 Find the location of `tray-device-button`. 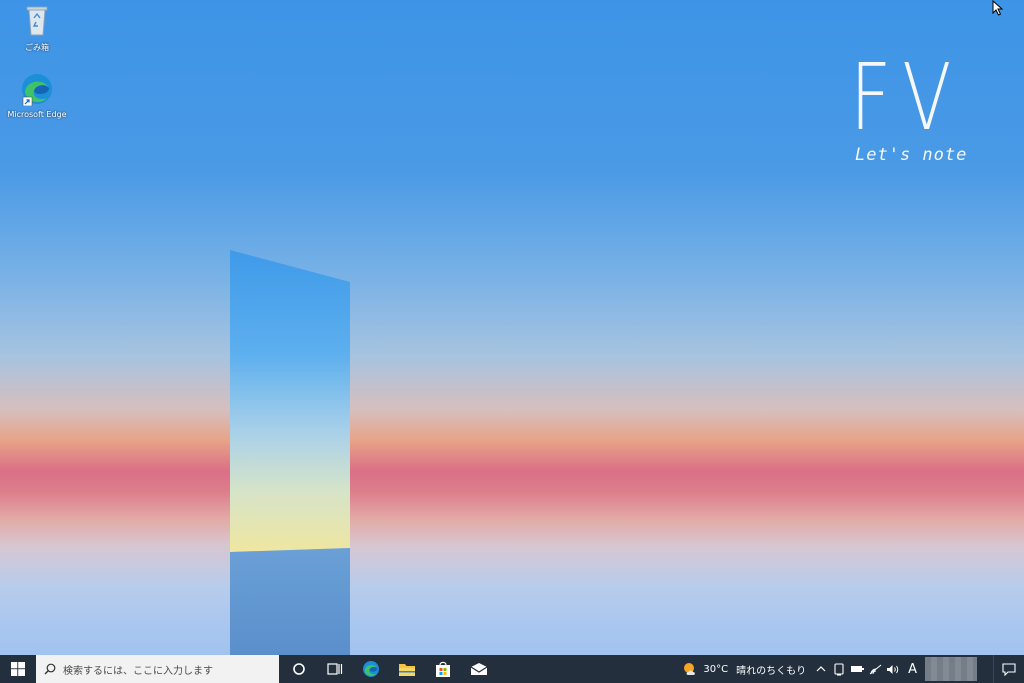

tray-device-button is located at coordinates (839, 669).